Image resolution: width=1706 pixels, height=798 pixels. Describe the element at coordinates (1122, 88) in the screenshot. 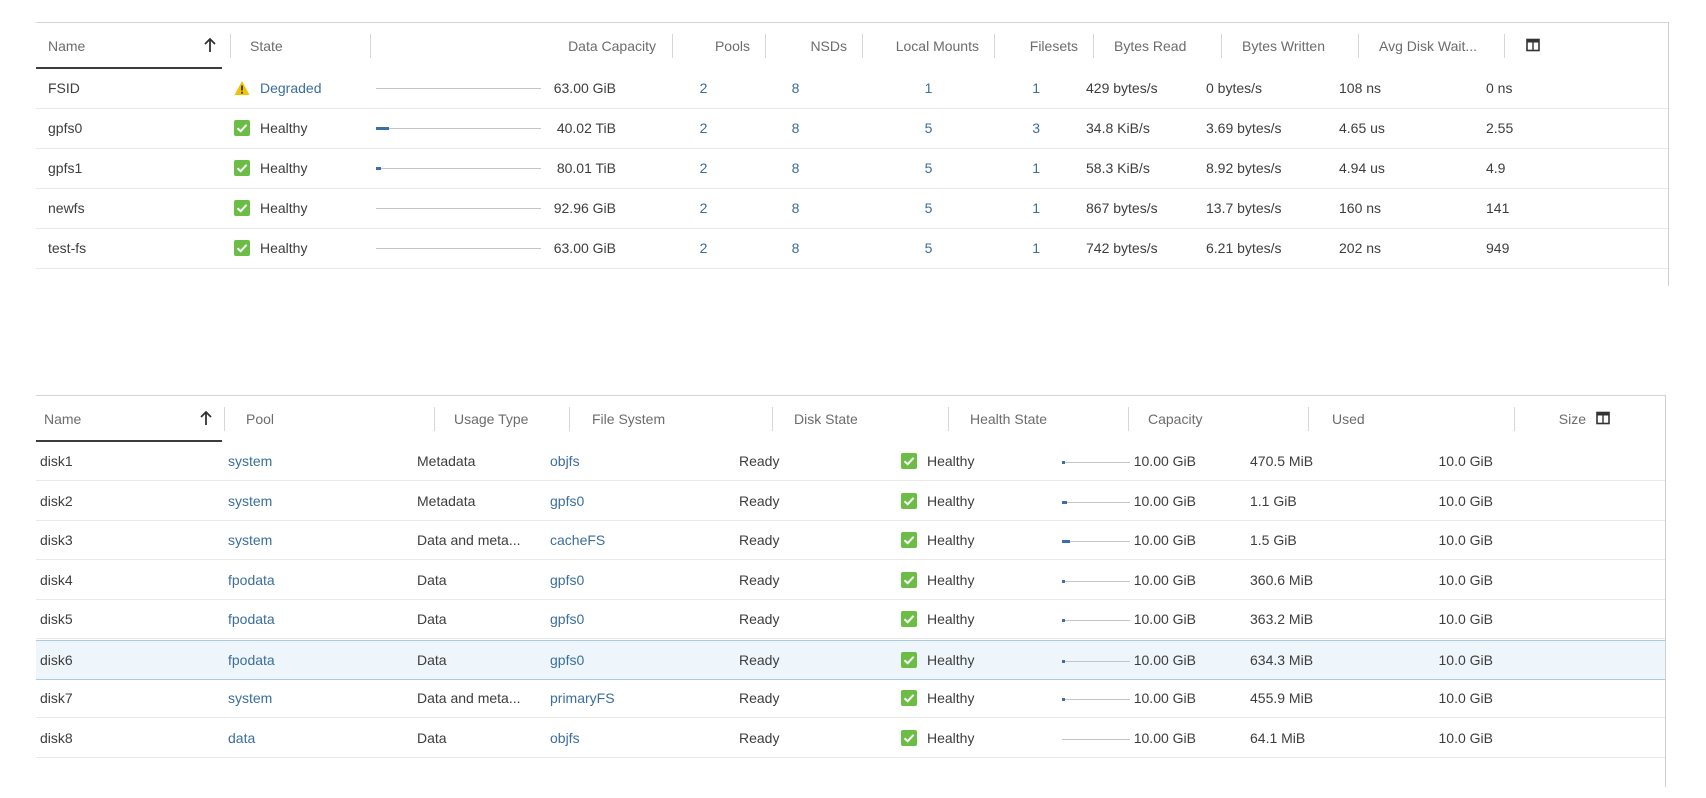

I see `bytes-read: 429 bytes/s` at that location.